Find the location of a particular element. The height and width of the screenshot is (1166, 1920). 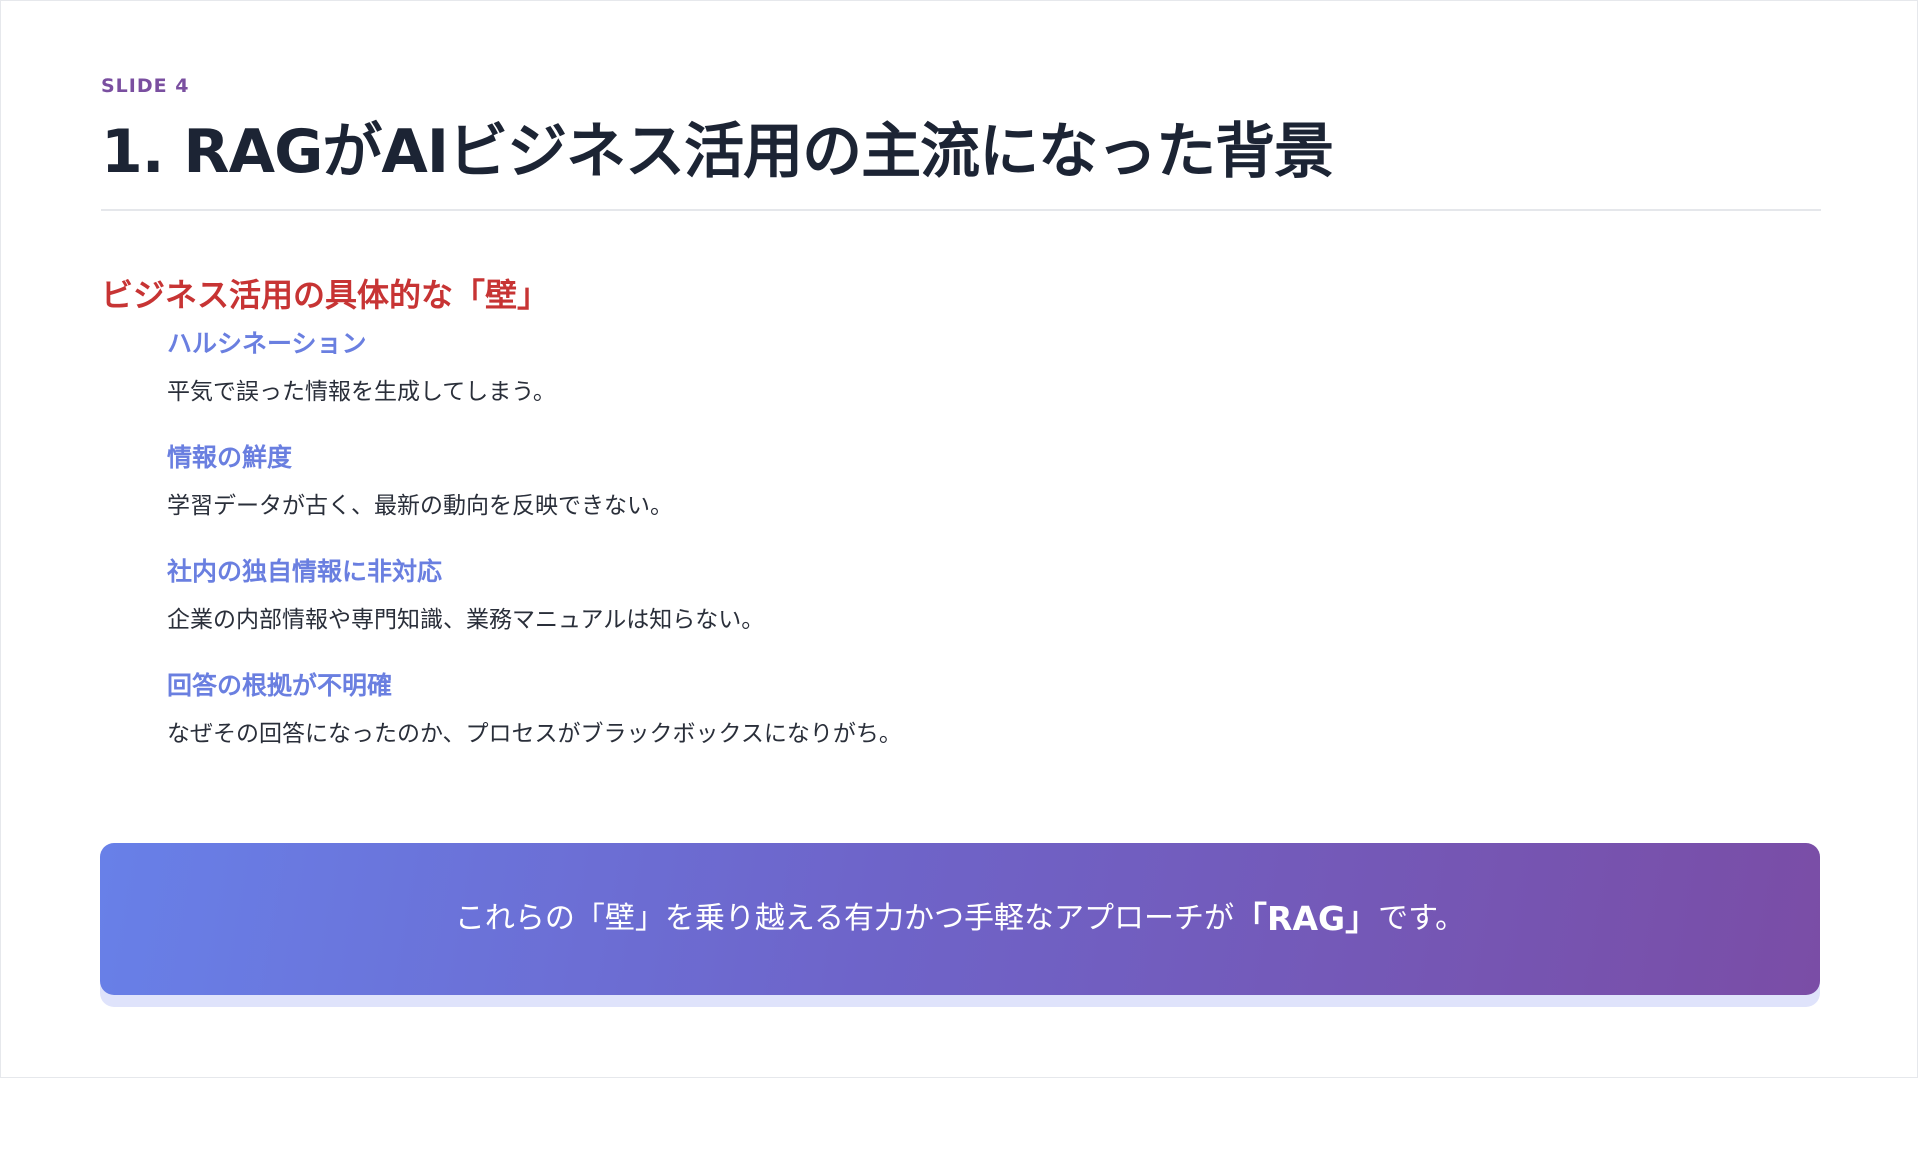

callout-box: これらの「壁」を乗り越える有力かつ手軽なアプローチが 「RAG」 です。 is located at coordinates (960, 919).